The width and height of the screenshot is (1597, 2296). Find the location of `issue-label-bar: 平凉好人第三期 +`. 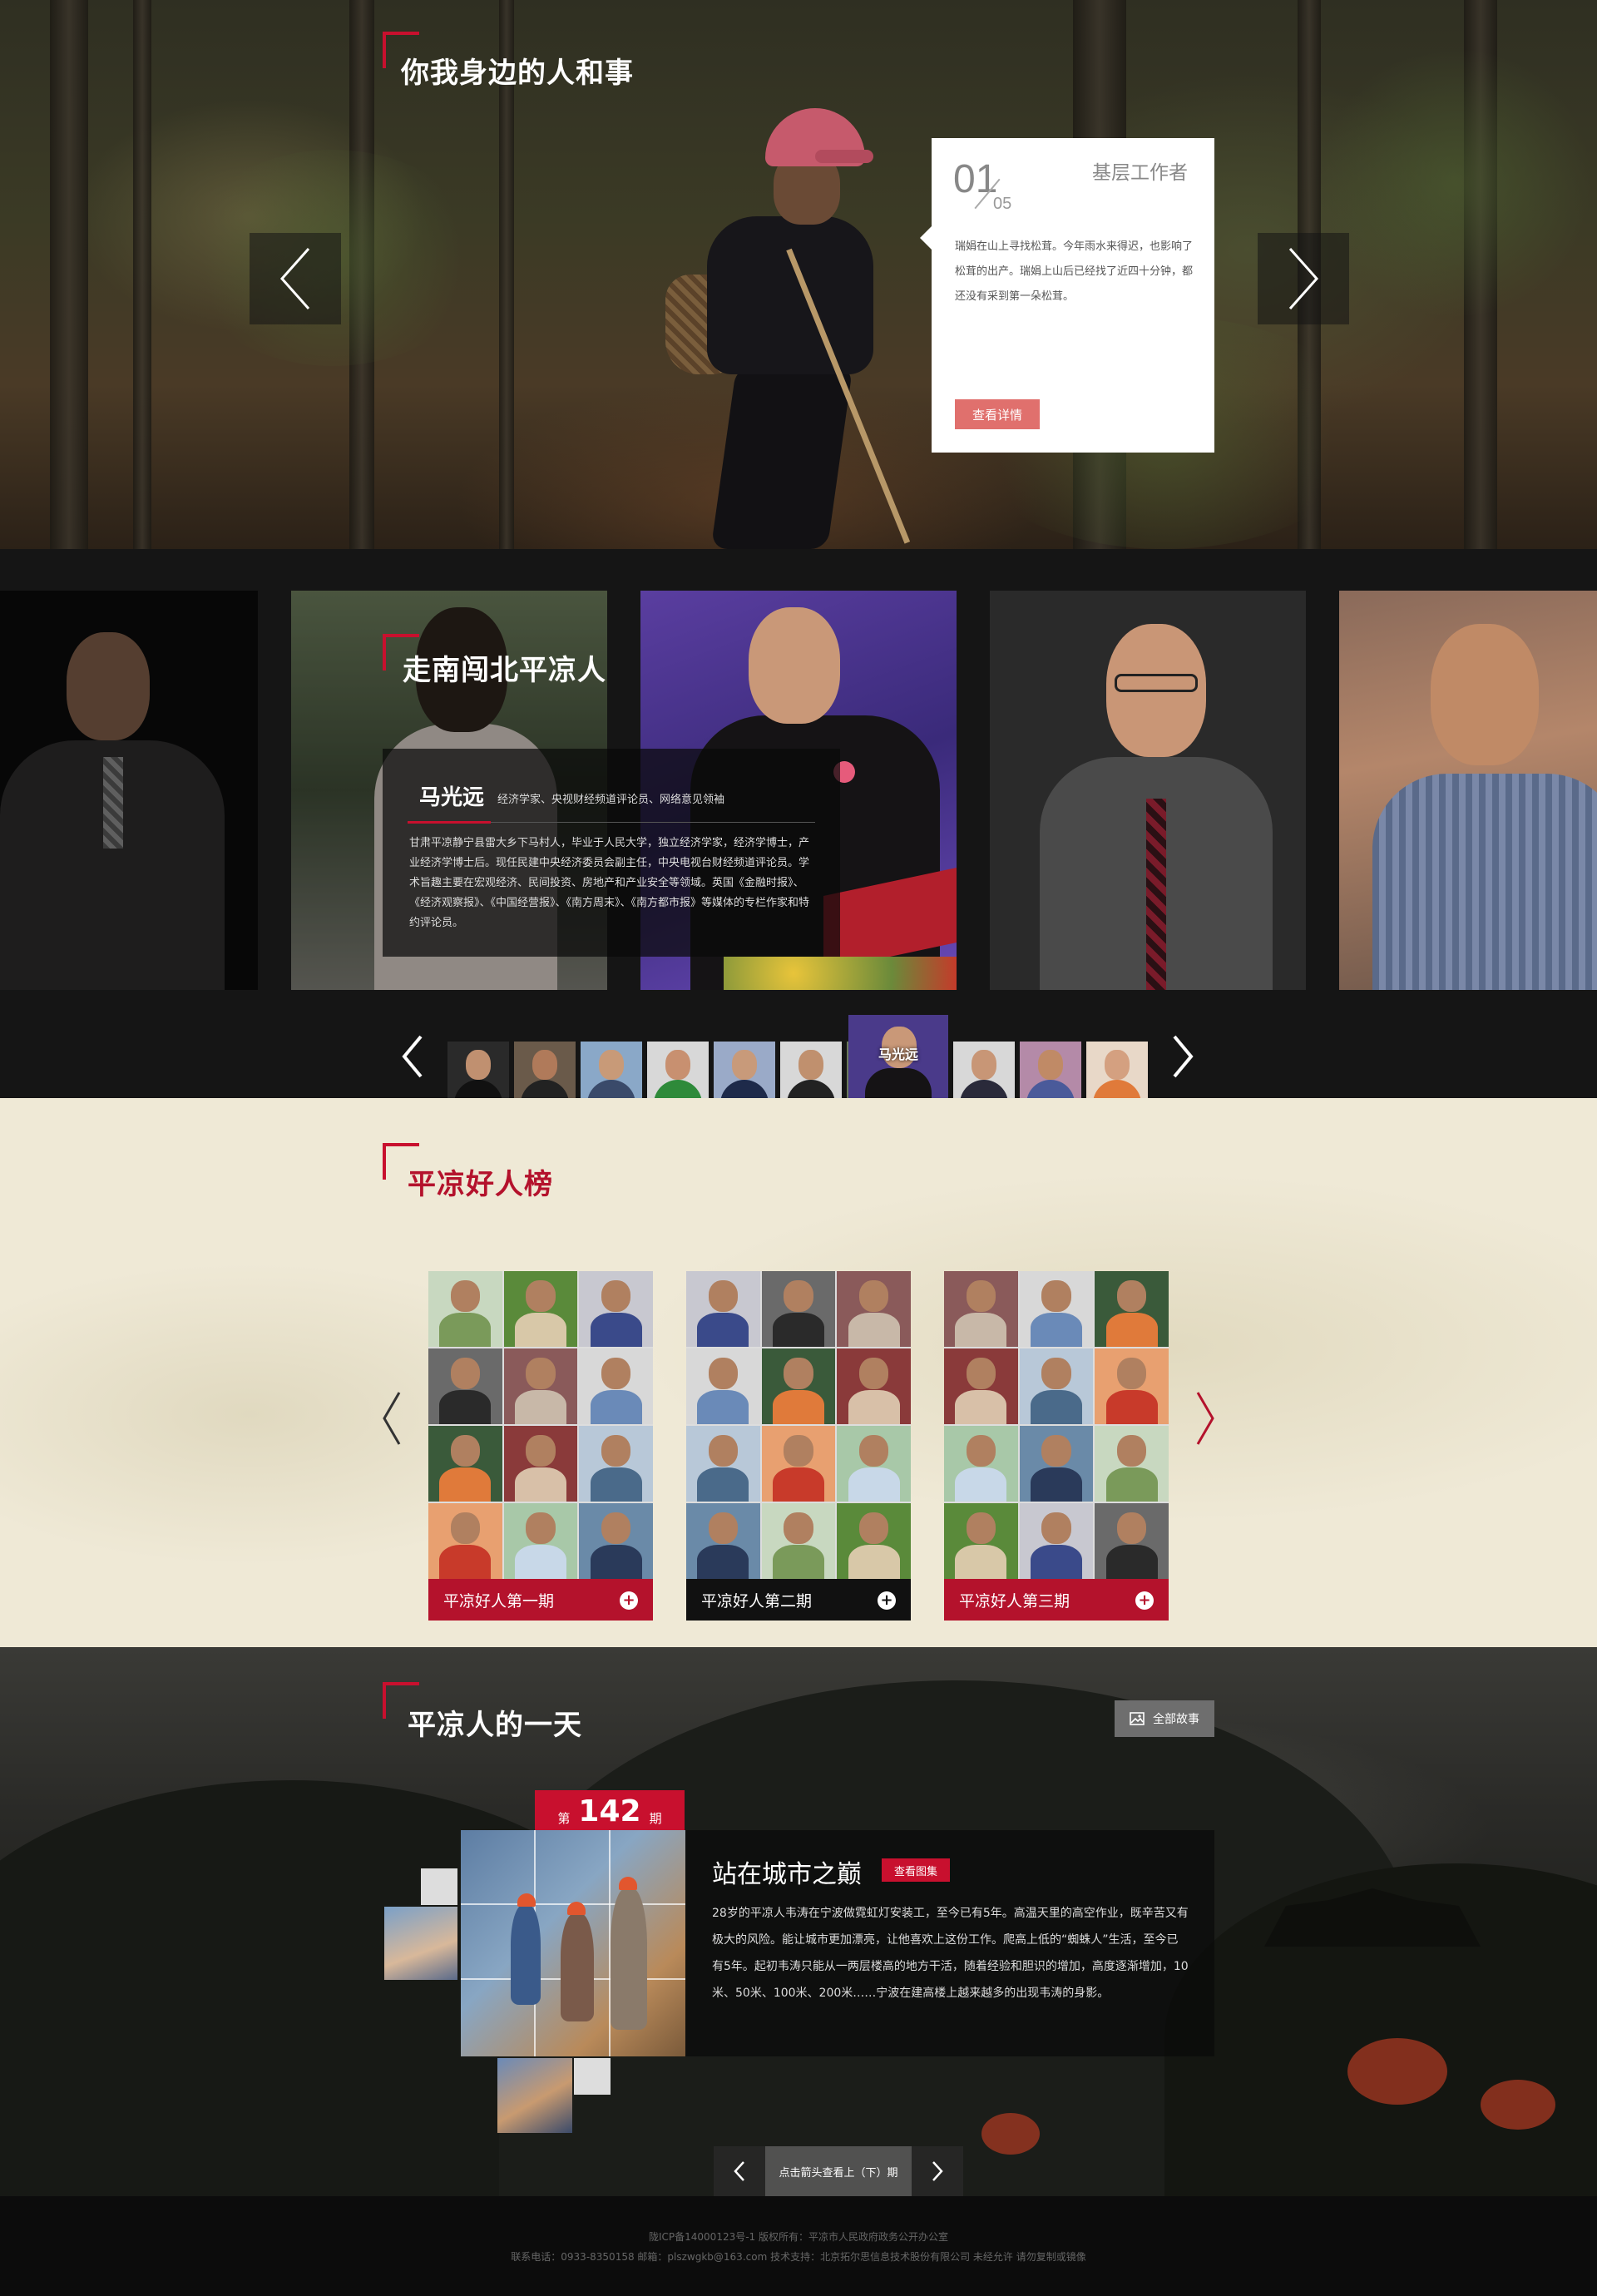

issue-label-bar: 平凉好人第三期 + is located at coordinates (1056, 1600).